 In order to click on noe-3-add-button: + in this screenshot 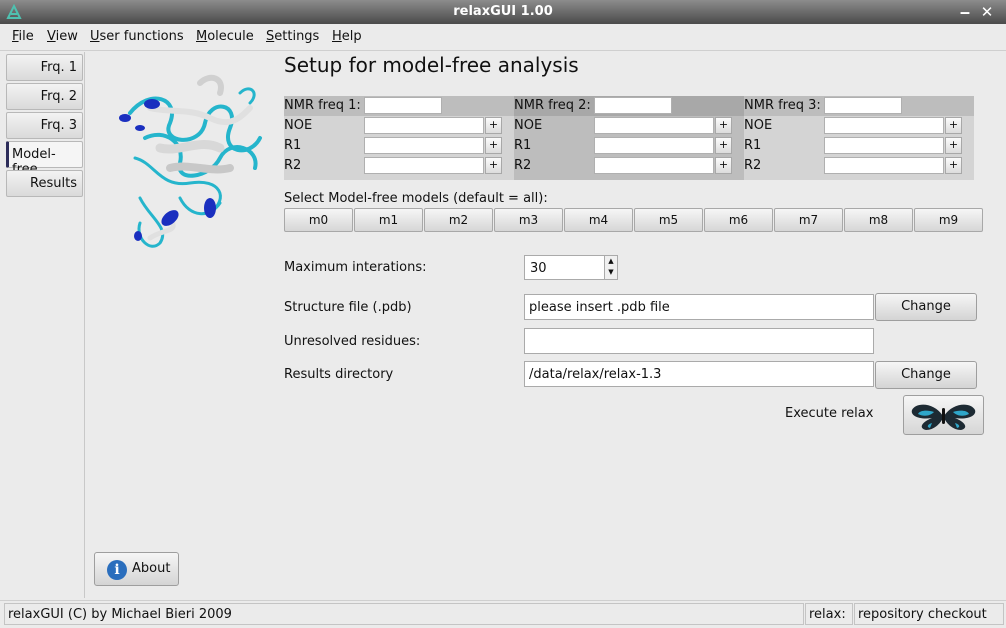, I will do `click(953, 125)`.